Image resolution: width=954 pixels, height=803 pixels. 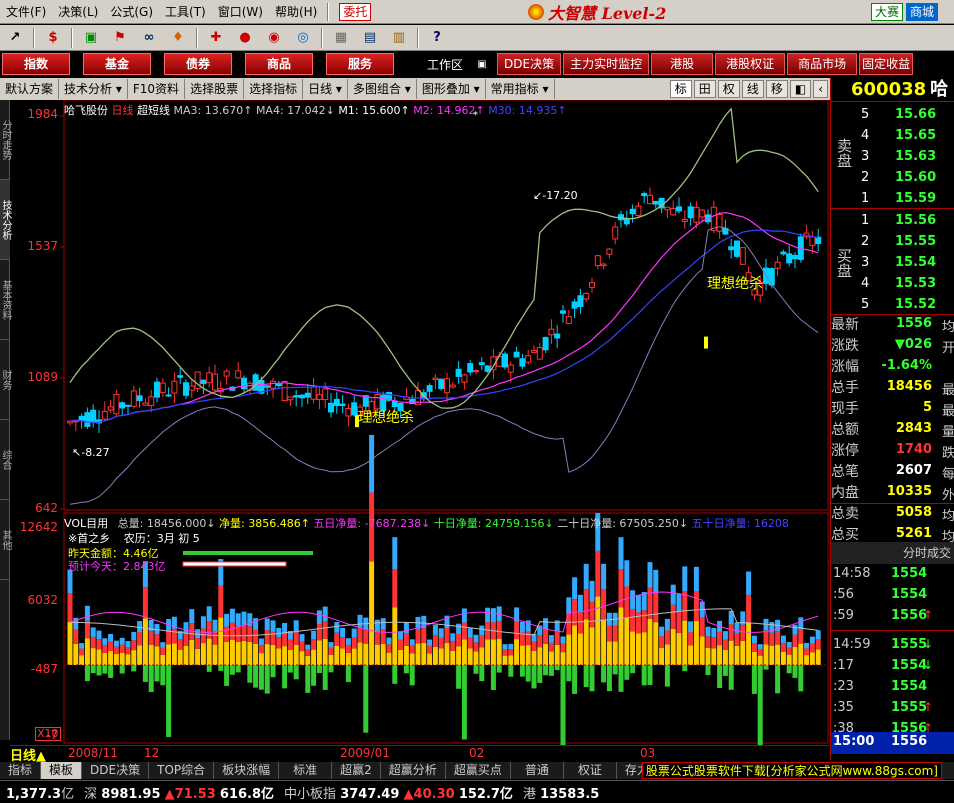 What do you see at coordinates (915, 262) in the screenshot?
I see `buy-price: 15.54` at bounding box center [915, 262].